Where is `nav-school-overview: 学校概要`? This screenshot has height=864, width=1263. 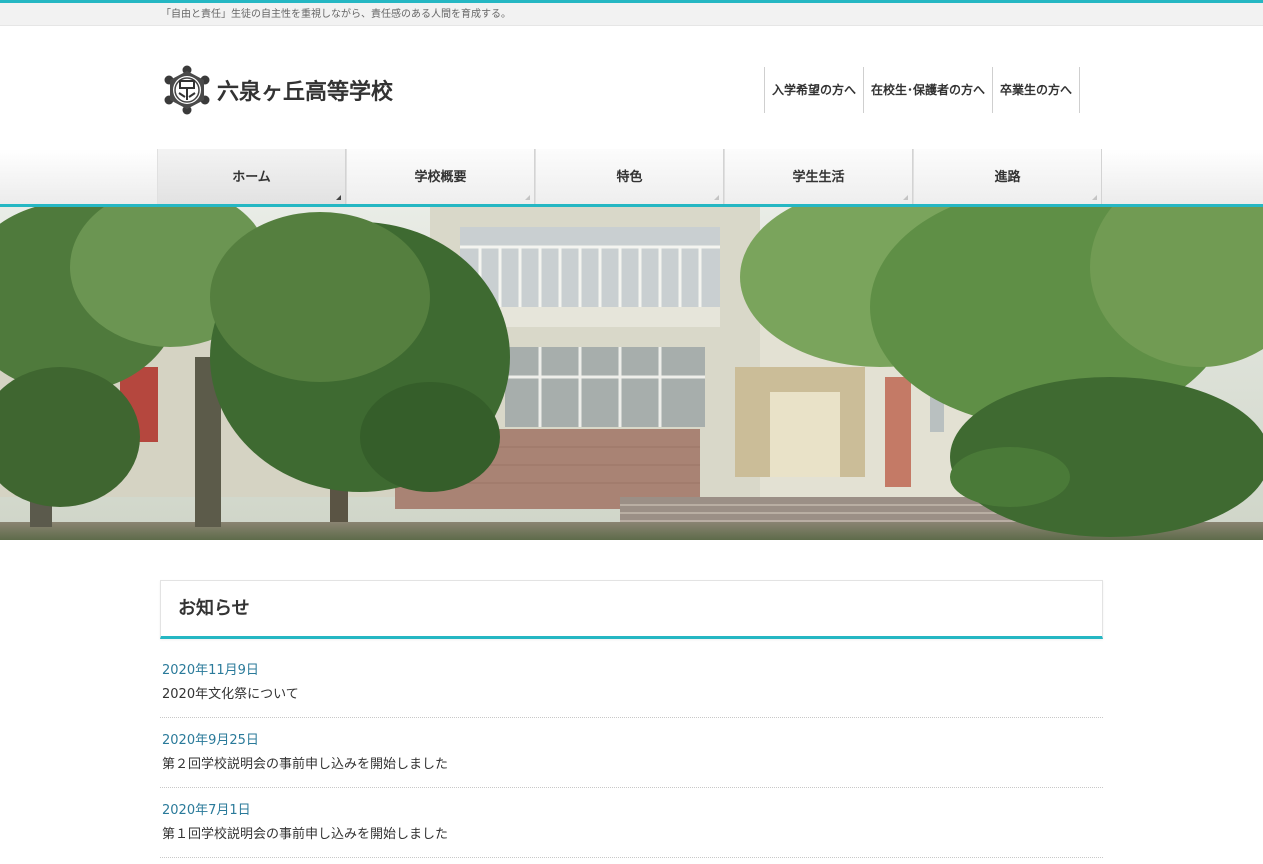 nav-school-overview: 学校概要 is located at coordinates (440, 176).